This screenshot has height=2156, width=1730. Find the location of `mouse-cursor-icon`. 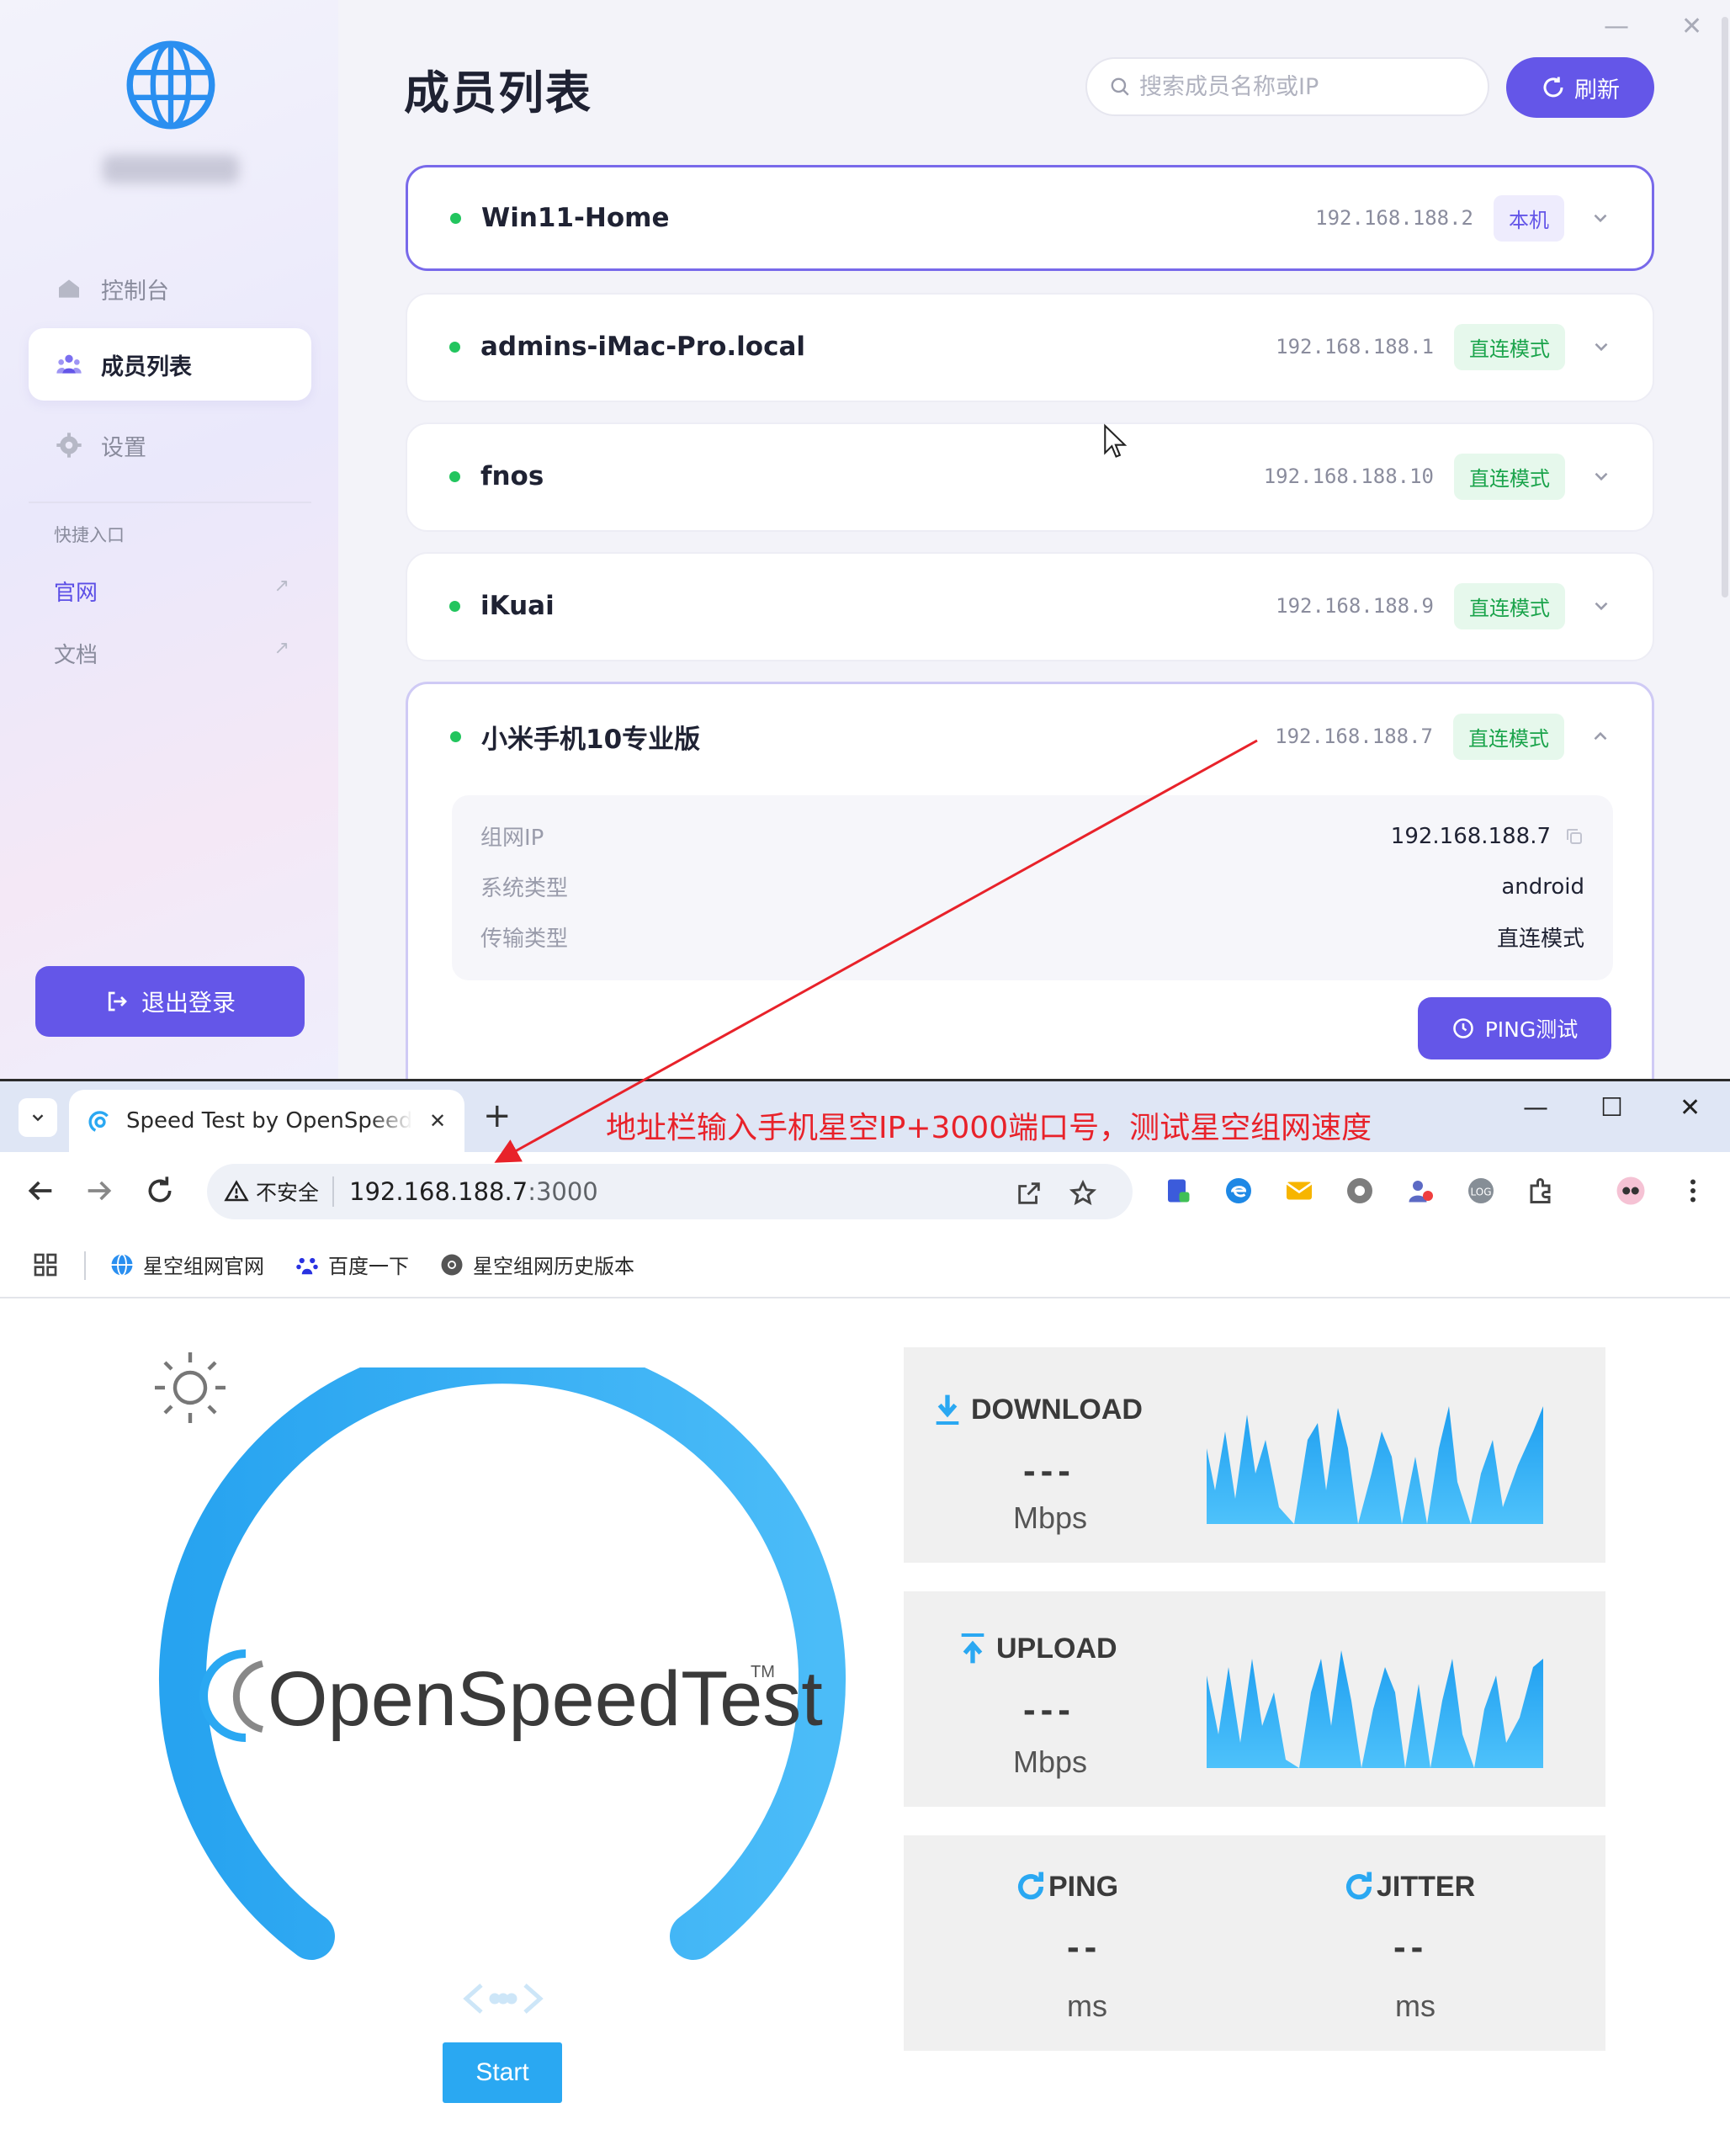

mouse-cursor-icon is located at coordinates (1116, 440).